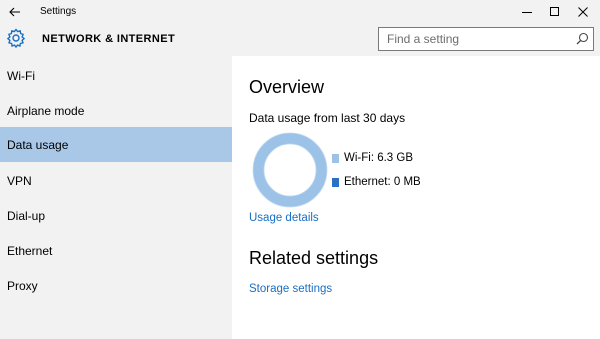 The height and width of the screenshot is (339, 600). What do you see at coordinates (290, 289) in the screenshot?
I see `storage-settings-link: Storage settings` at bounding box center [290, 289].